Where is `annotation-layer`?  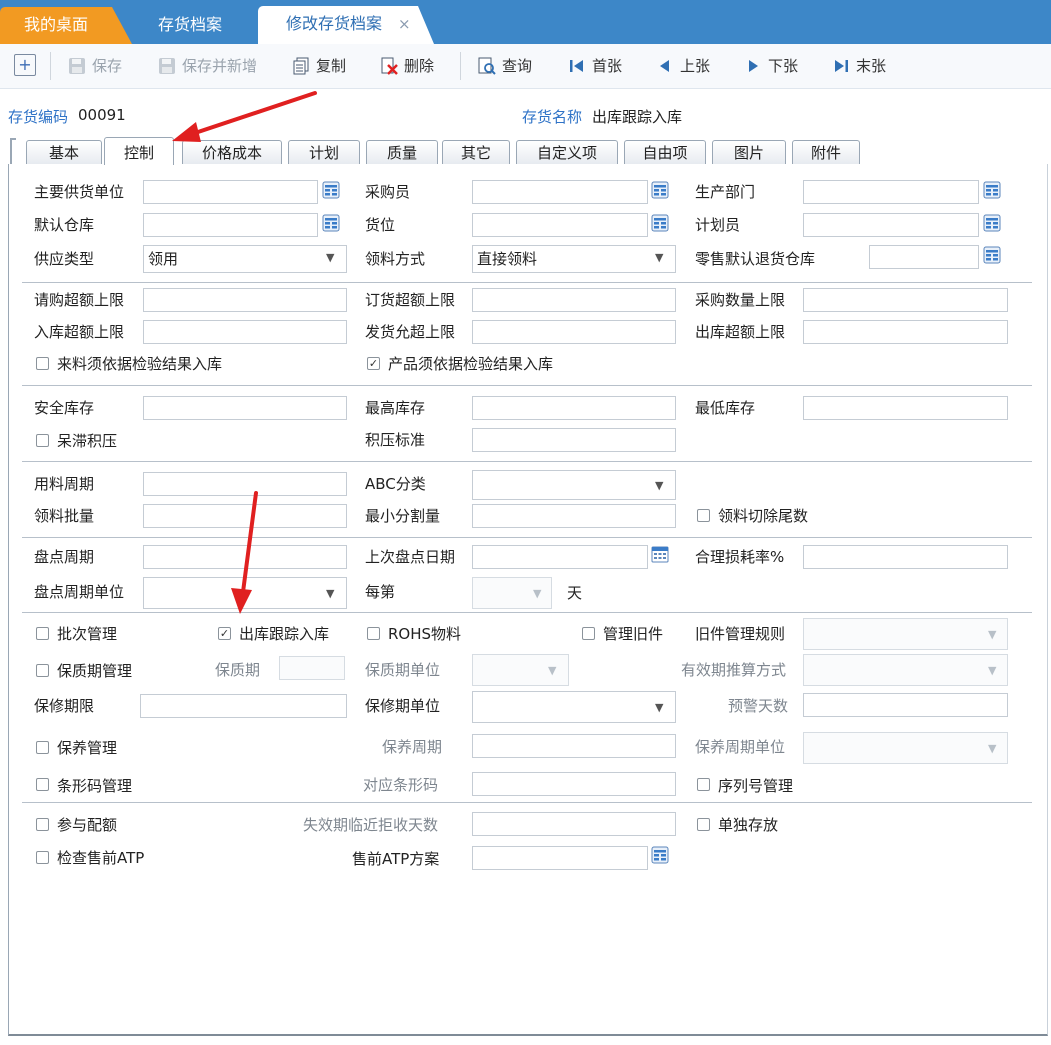
annotation-layer is located at coordinates (244, 352).